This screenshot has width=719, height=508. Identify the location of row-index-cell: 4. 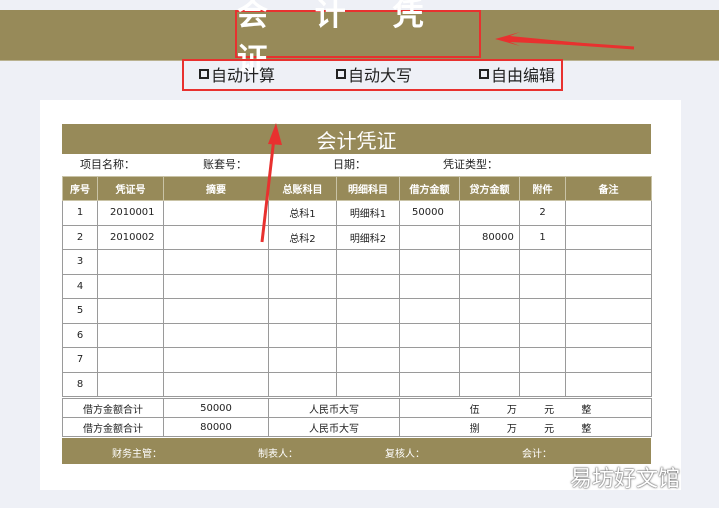
(80, 286).